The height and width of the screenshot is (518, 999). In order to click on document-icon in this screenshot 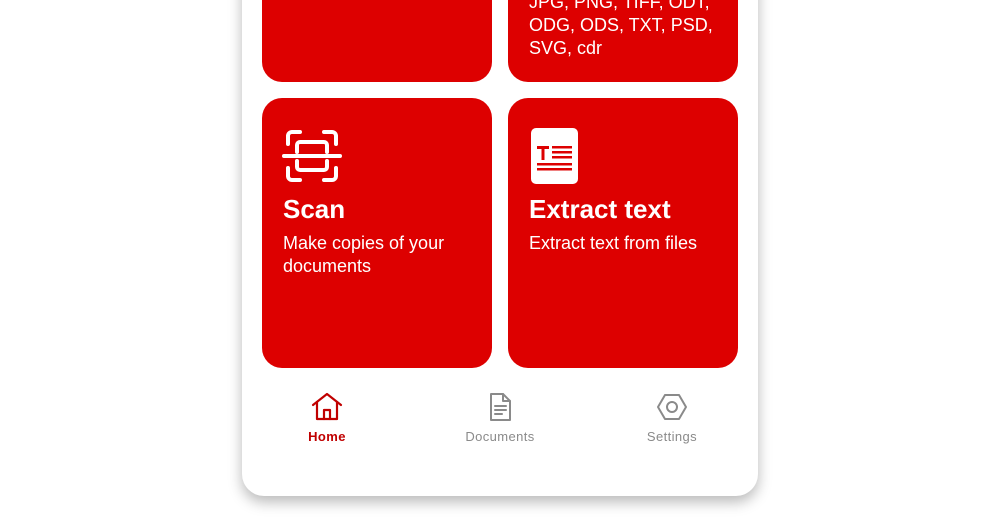, I will do `click(500, 407)`.